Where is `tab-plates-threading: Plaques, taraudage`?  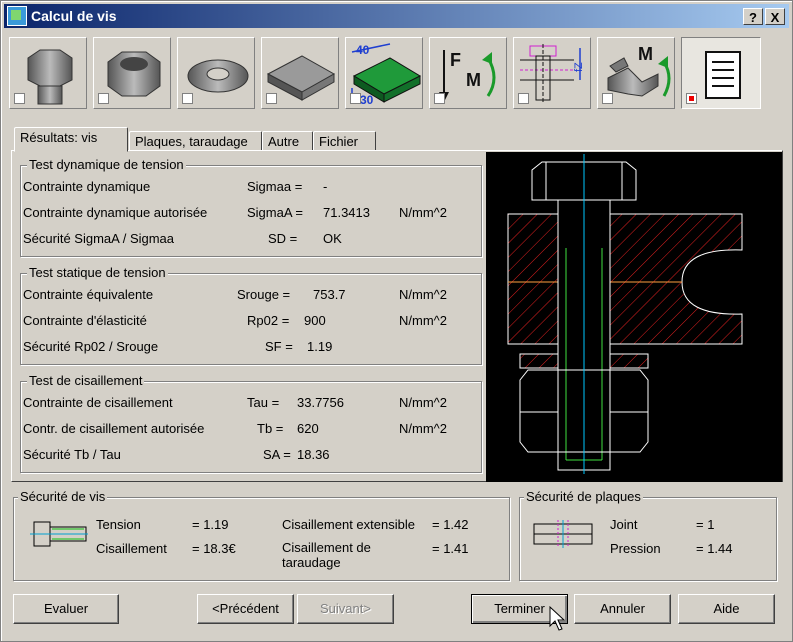 tab-plates-threading: Plaques, taraudage is located at coordinates (195, 141).